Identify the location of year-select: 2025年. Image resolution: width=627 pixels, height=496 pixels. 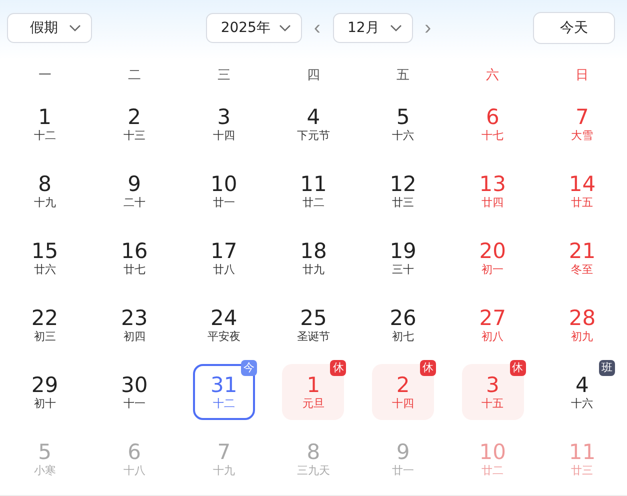
(254, 28).